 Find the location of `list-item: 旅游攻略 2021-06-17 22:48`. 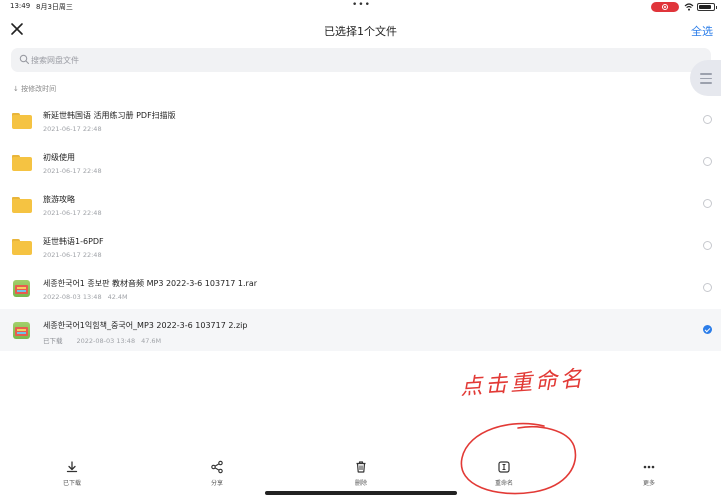

list-item: 旅游攻略 2021-06-17 22:48 is located at coordinates (360, 204).